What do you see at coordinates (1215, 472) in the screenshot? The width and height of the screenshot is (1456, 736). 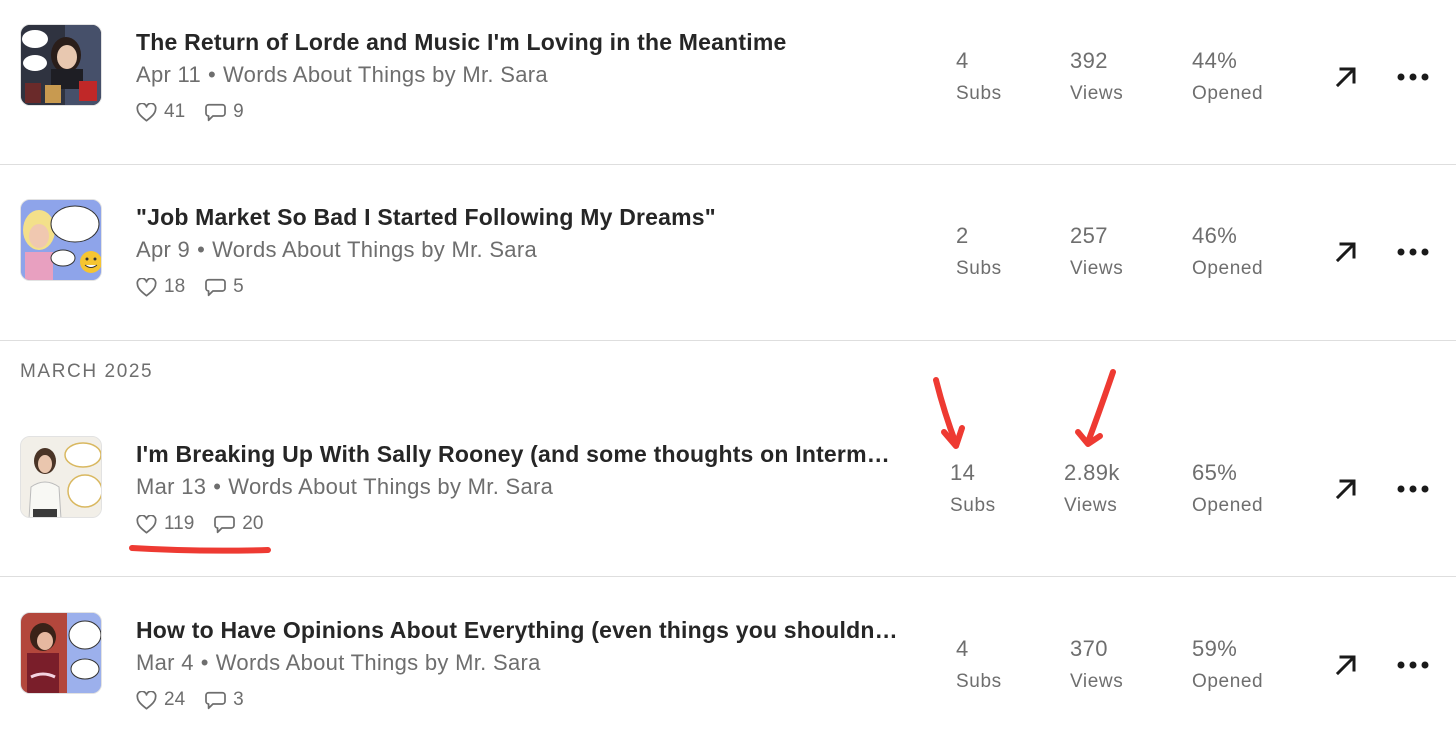 I see `opened-value: 65%` at bounding box center [1215, 472].